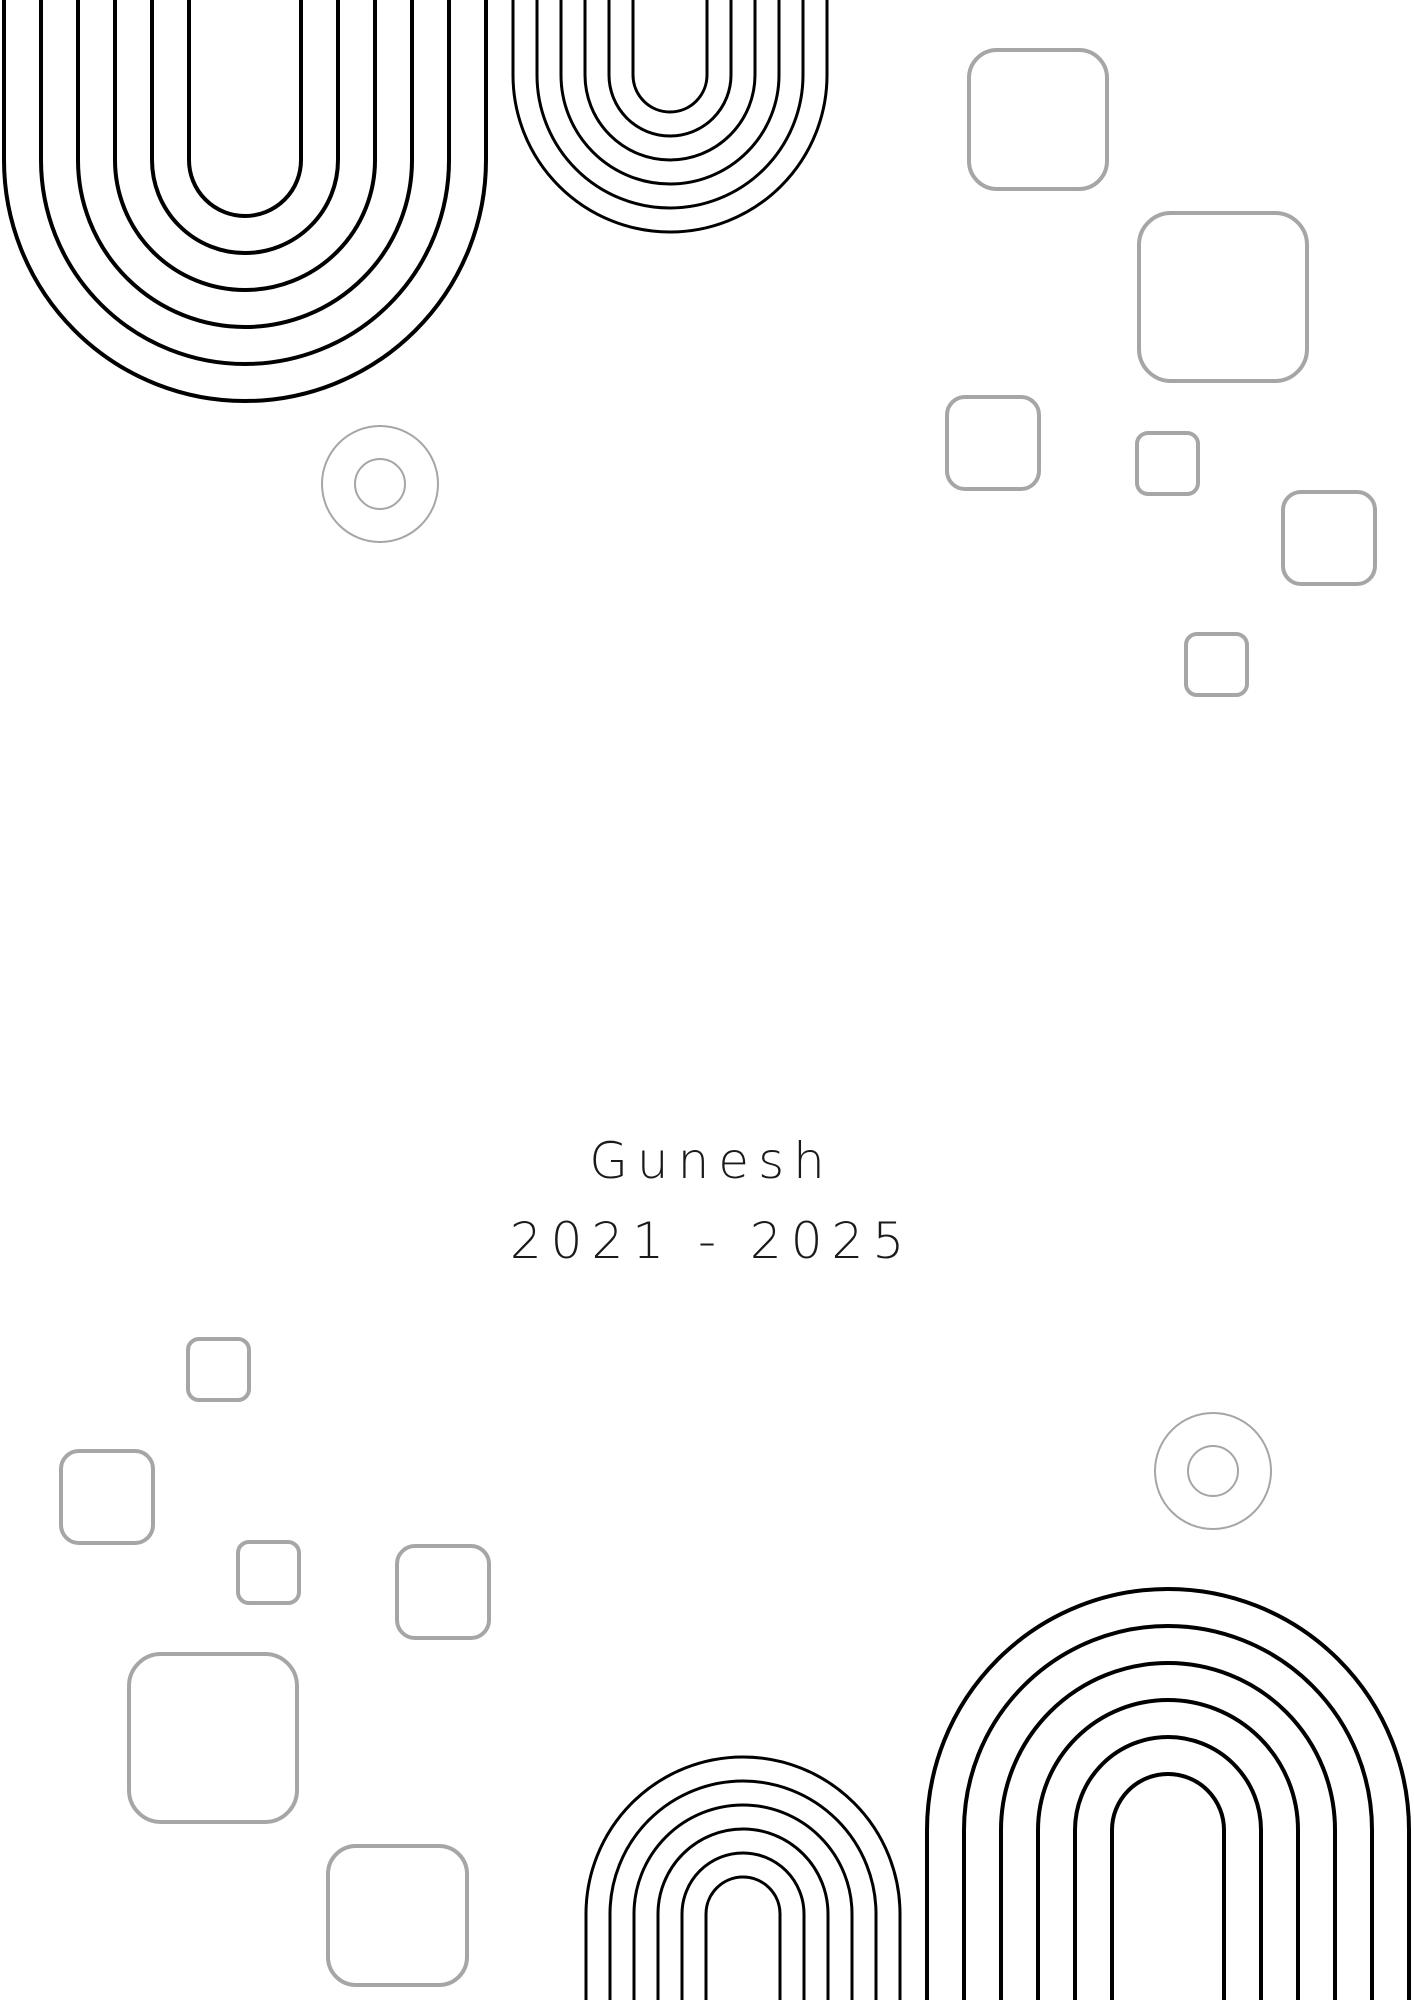  I want to click on bottom-left-squares, so click(275, 1662).